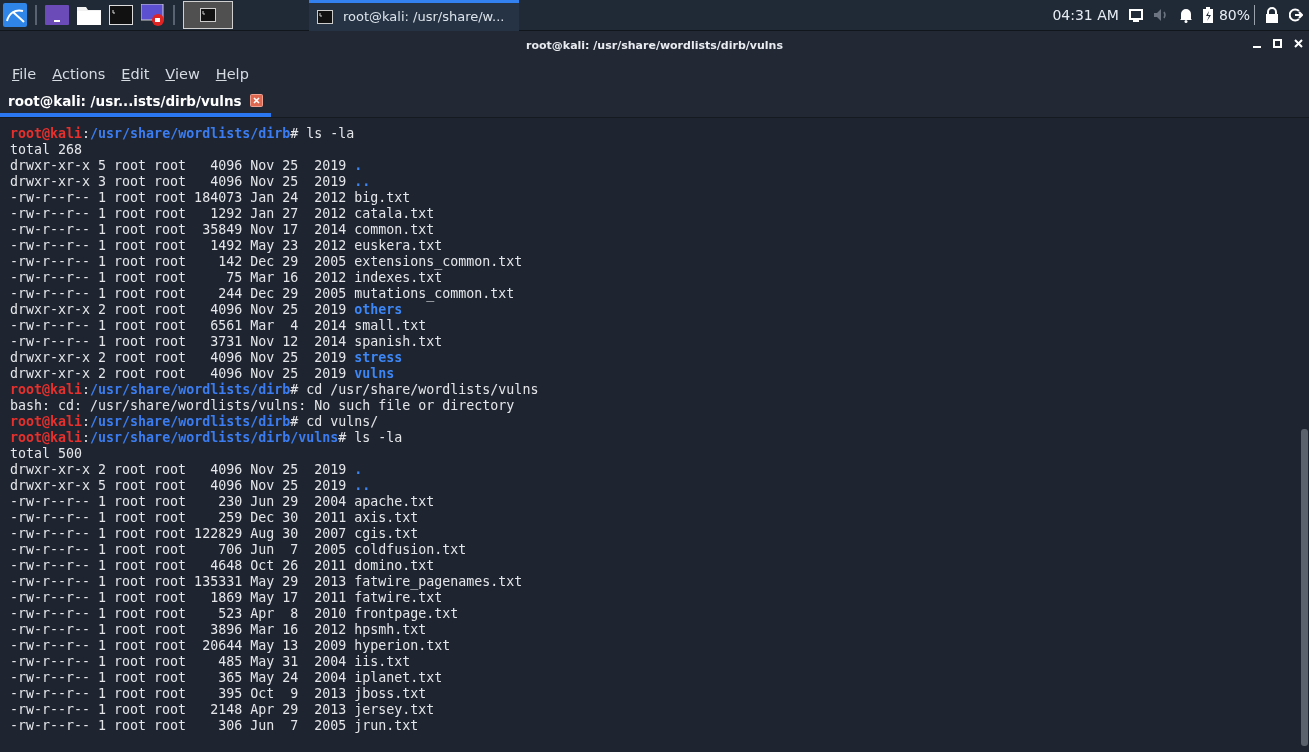  What do you see at coordinates (89, 15) in the screenshot?
I see `folder-icon` at bounding box center [89, 15].